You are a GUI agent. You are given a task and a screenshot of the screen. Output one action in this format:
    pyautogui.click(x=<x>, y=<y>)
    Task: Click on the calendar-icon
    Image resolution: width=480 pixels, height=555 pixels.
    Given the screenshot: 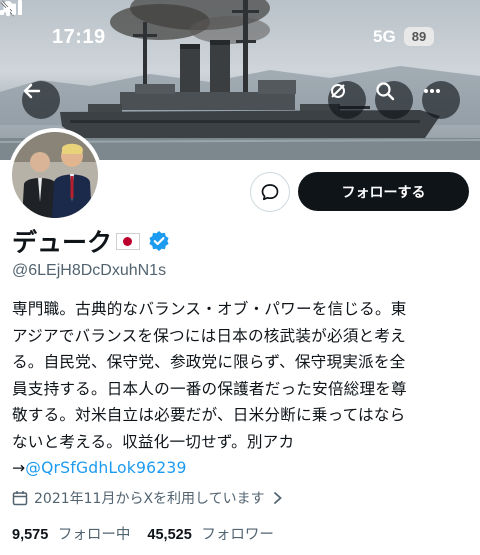 What is the action you would take?
    pyautogui.click(x=20, y=498)
    